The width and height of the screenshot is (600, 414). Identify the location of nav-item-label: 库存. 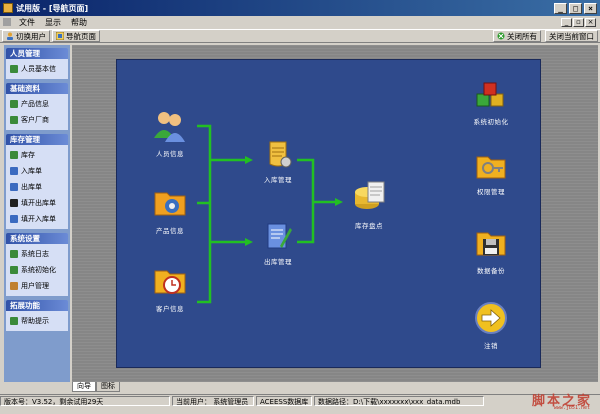
(28, 155).